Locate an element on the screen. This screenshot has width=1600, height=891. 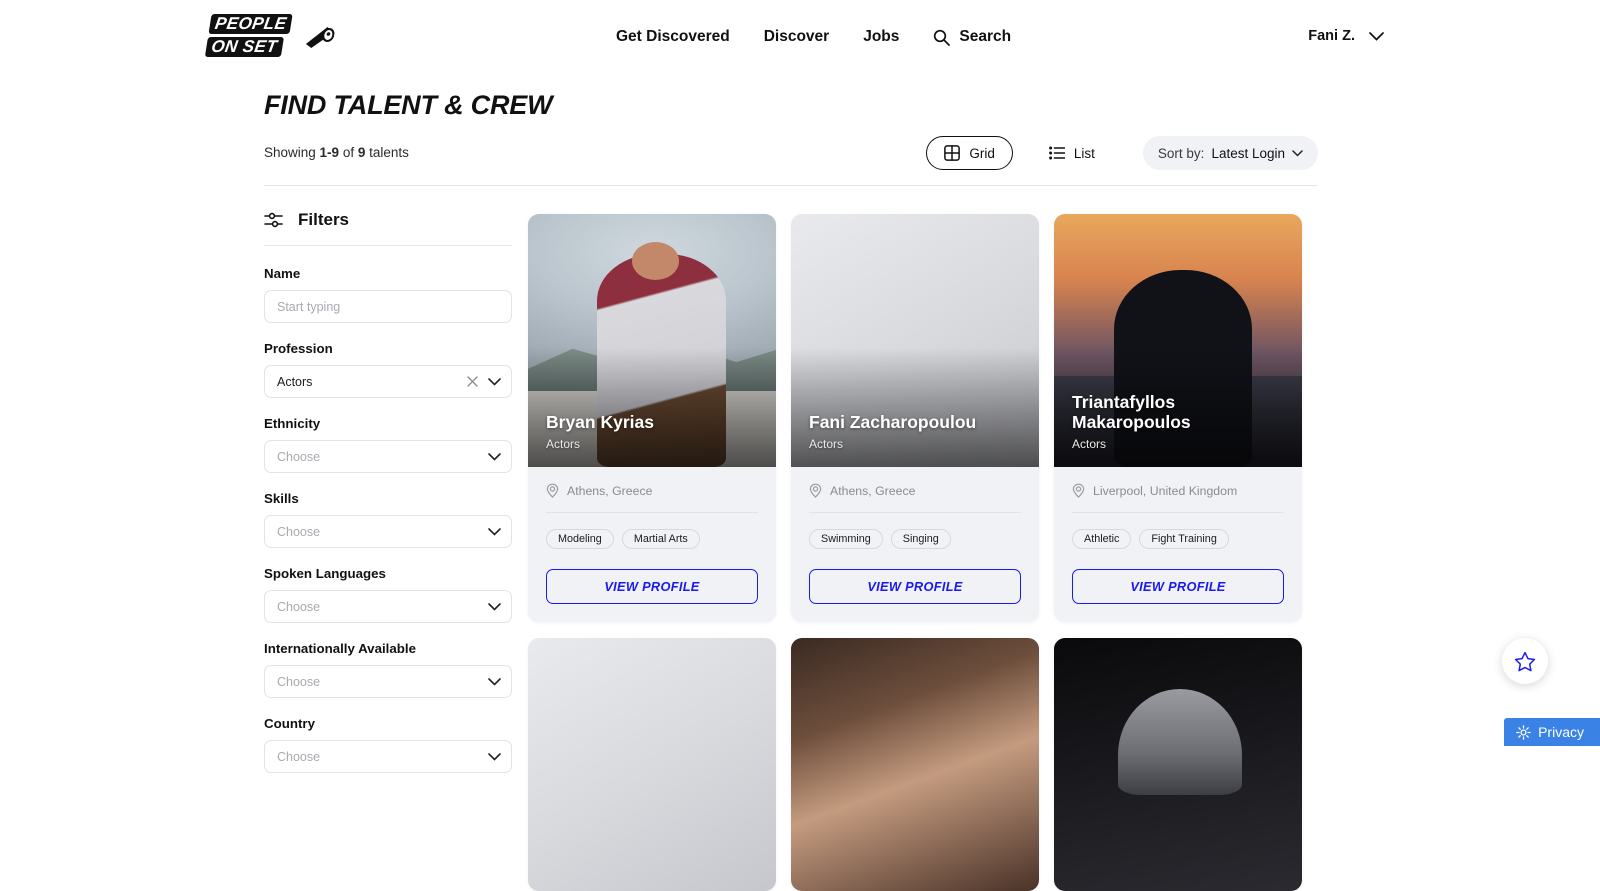
filter-field-country: Country Choose is located at coordinates (388, 744).